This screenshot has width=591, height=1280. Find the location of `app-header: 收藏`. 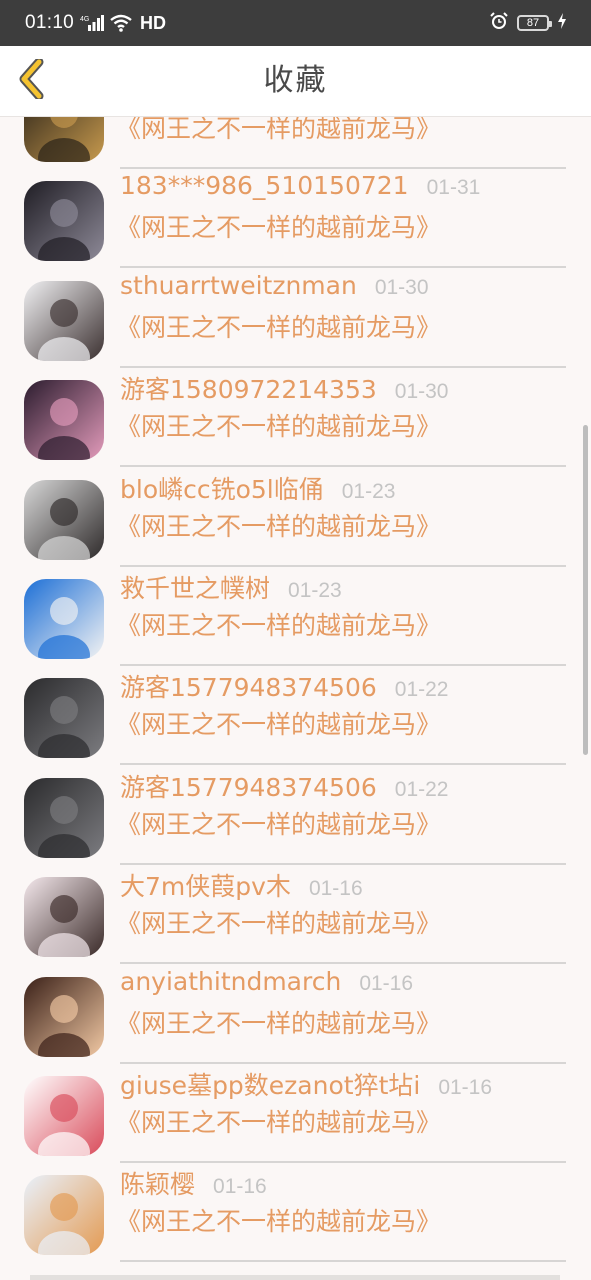

app-header: 收藏 is located at coordinates (295, 81).